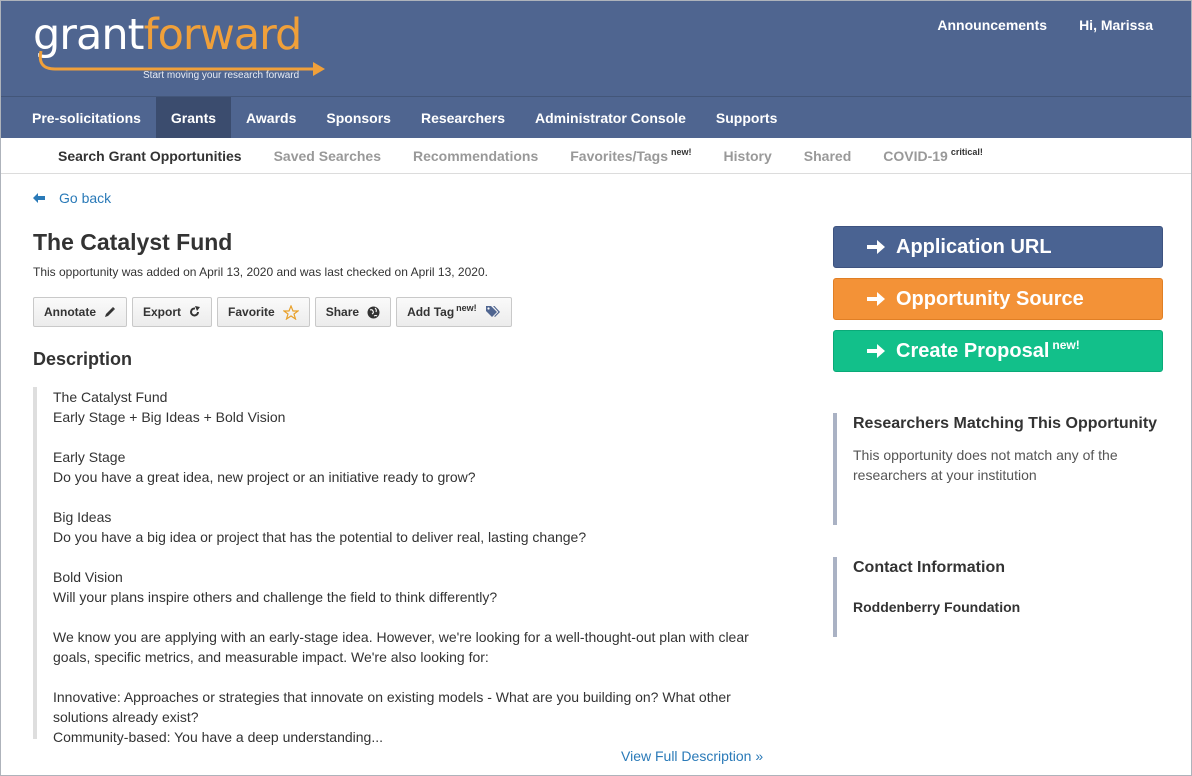 This screenshot has width=1192, height=776. I want to click on opportunity-source-button: Opportunity Source, so click(998, 299).